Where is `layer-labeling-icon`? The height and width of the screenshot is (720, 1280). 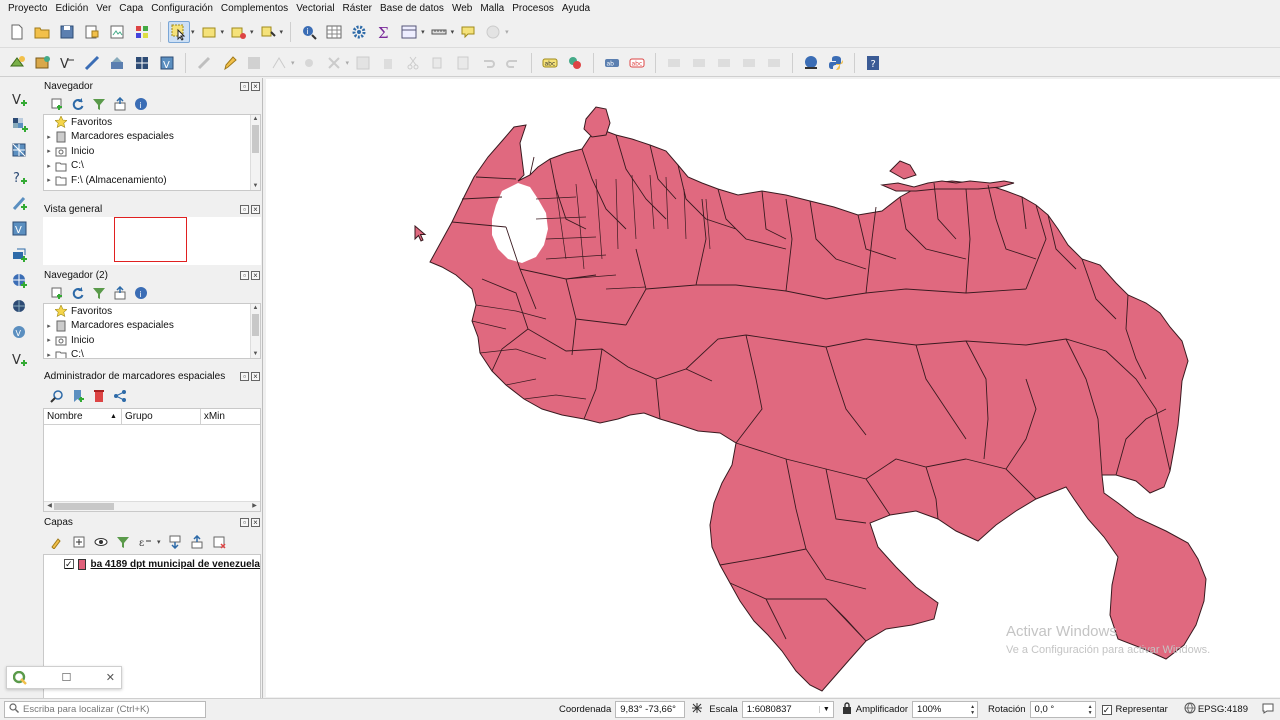
layer-labeling-icon is located at coordinates (575, 63).